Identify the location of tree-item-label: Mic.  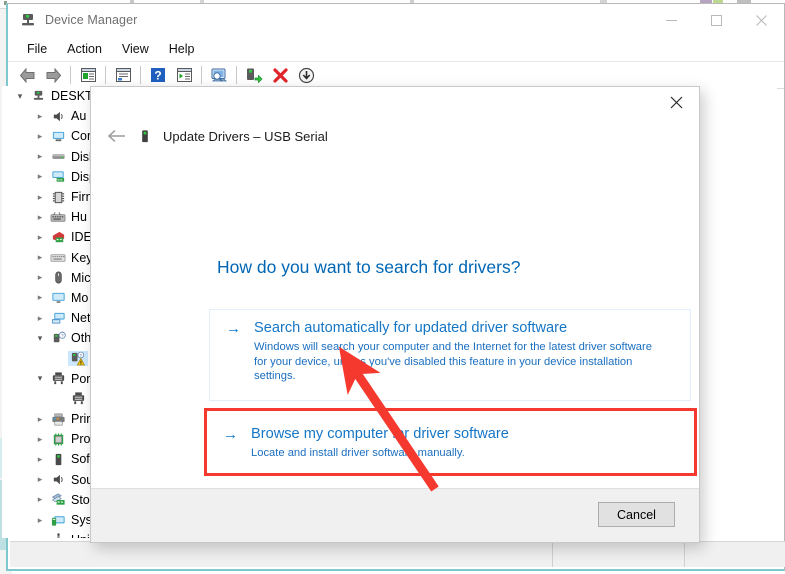
(81, 277).